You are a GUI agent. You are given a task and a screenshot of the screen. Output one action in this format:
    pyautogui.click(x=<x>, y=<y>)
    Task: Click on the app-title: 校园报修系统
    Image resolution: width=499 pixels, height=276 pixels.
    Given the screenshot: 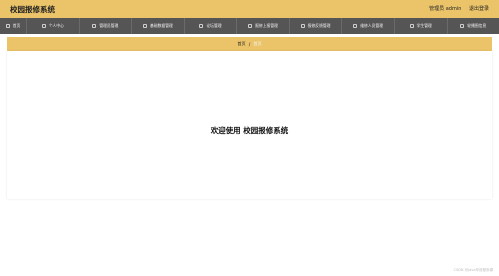 What is the action you would take?
    pyautogui.click(x=32, y=9)
    